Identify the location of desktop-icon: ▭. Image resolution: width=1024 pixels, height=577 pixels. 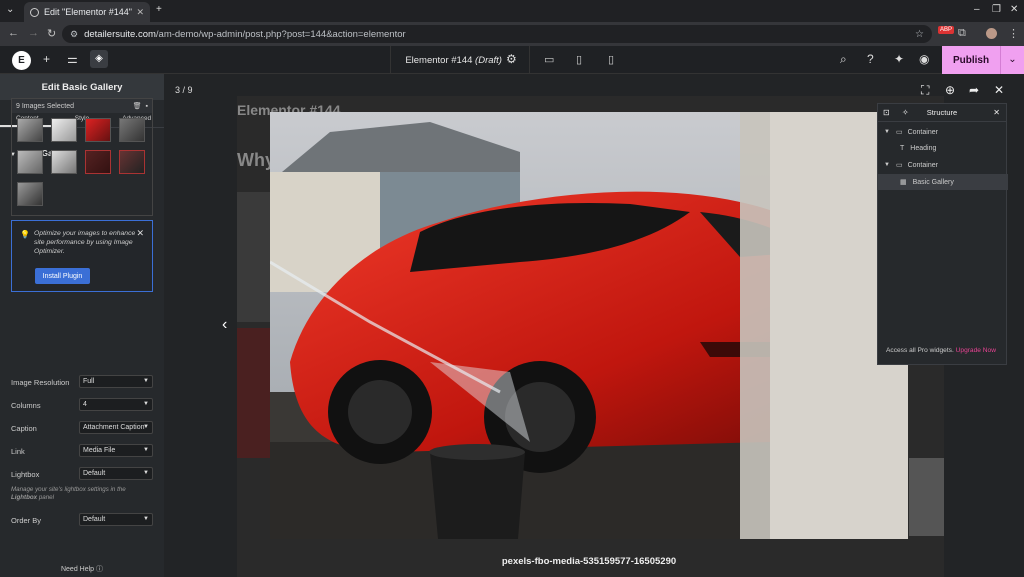
(549, 59).